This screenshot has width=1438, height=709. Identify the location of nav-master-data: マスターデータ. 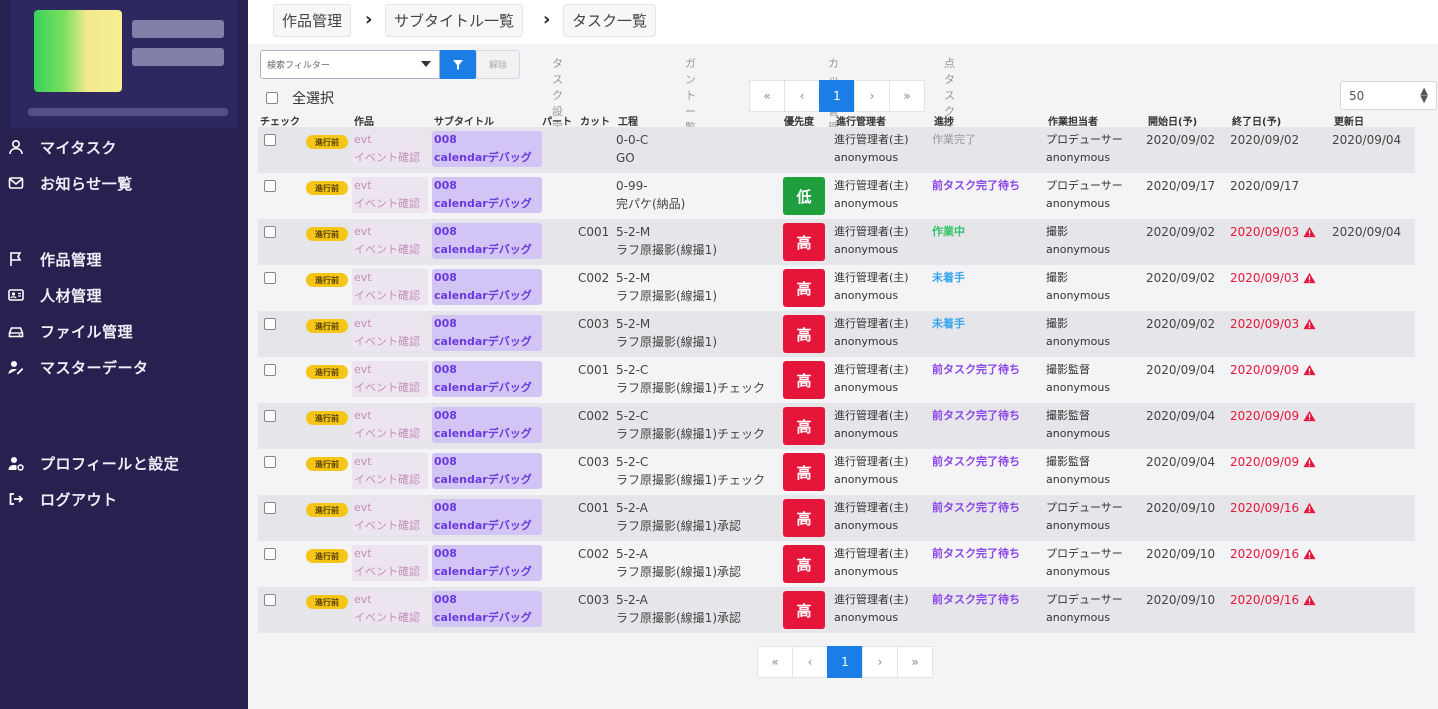
(124, 367).